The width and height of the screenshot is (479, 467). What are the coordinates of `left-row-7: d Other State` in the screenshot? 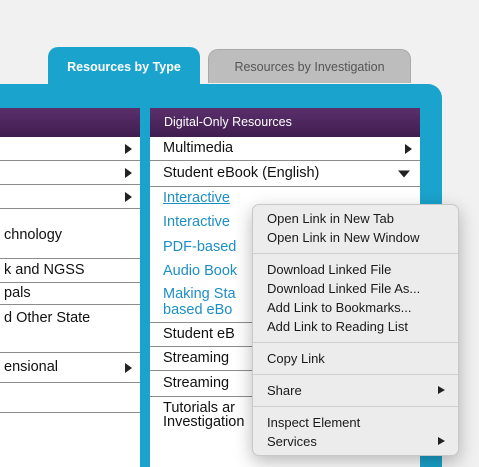 It's located at (70, 329).